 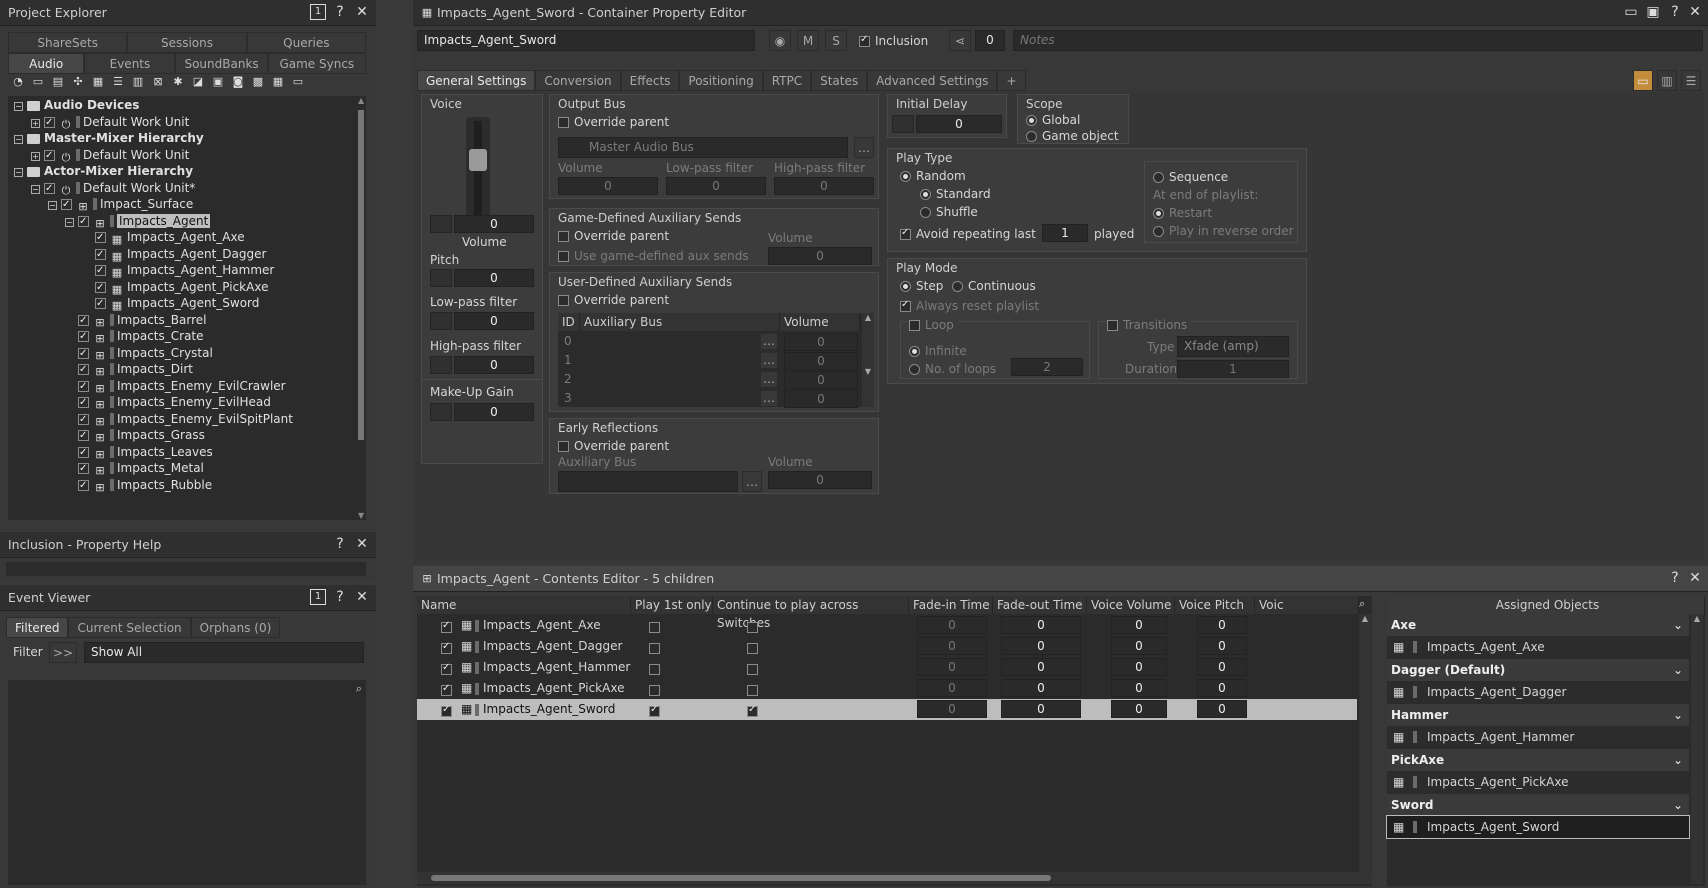 I want to click on toolbar-icon: ✱, so click(x=178, y=82).